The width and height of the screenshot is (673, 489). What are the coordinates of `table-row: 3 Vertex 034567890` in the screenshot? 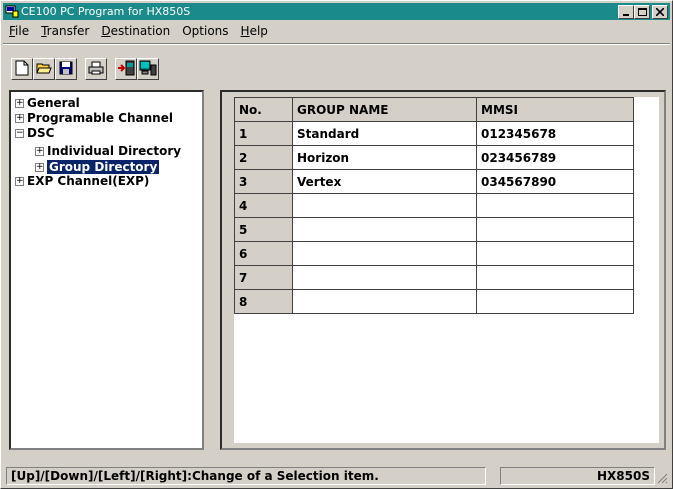 It's located at (434, 181).